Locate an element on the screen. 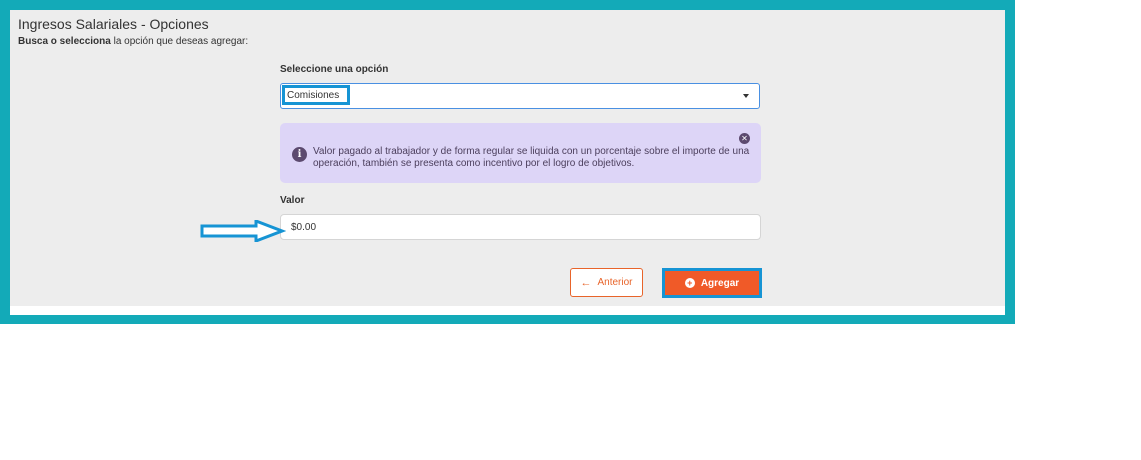 The width and height of the screenshot is (1141, 460). plus-circle-icon: + is located at coordinates (689, 283).